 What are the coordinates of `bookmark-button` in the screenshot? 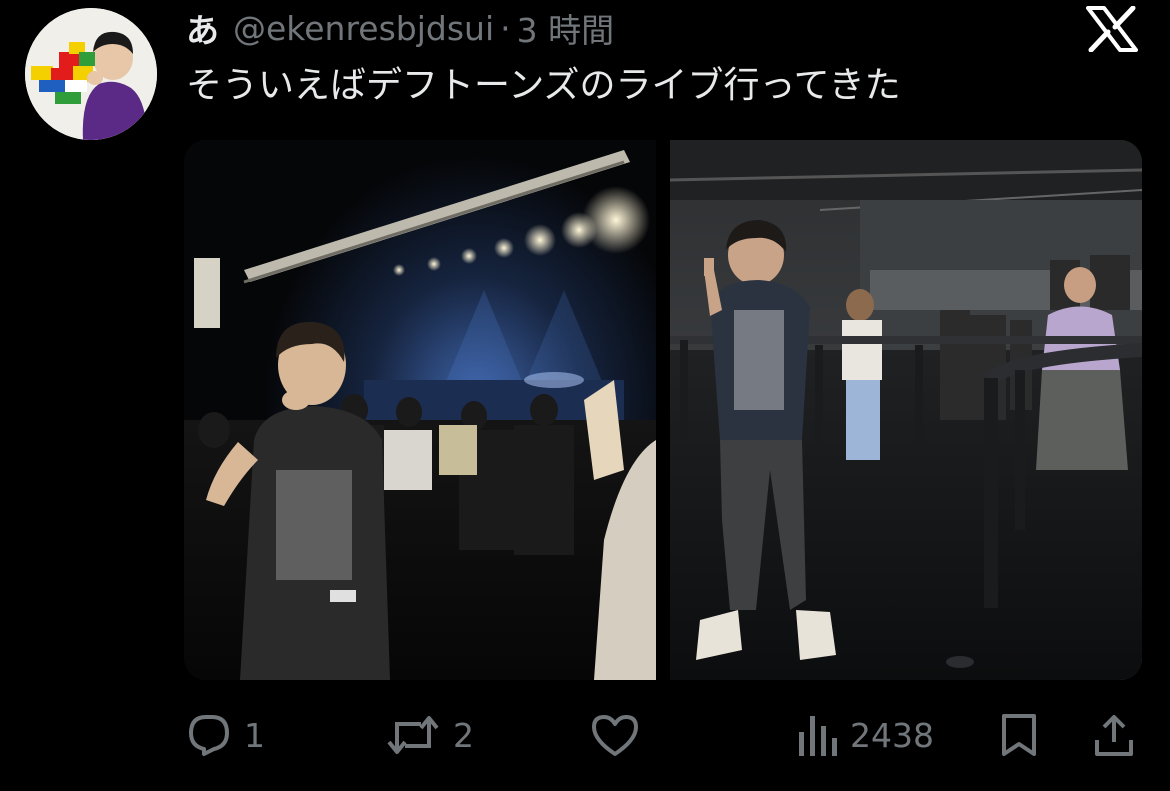 It's located at (1019, 735).